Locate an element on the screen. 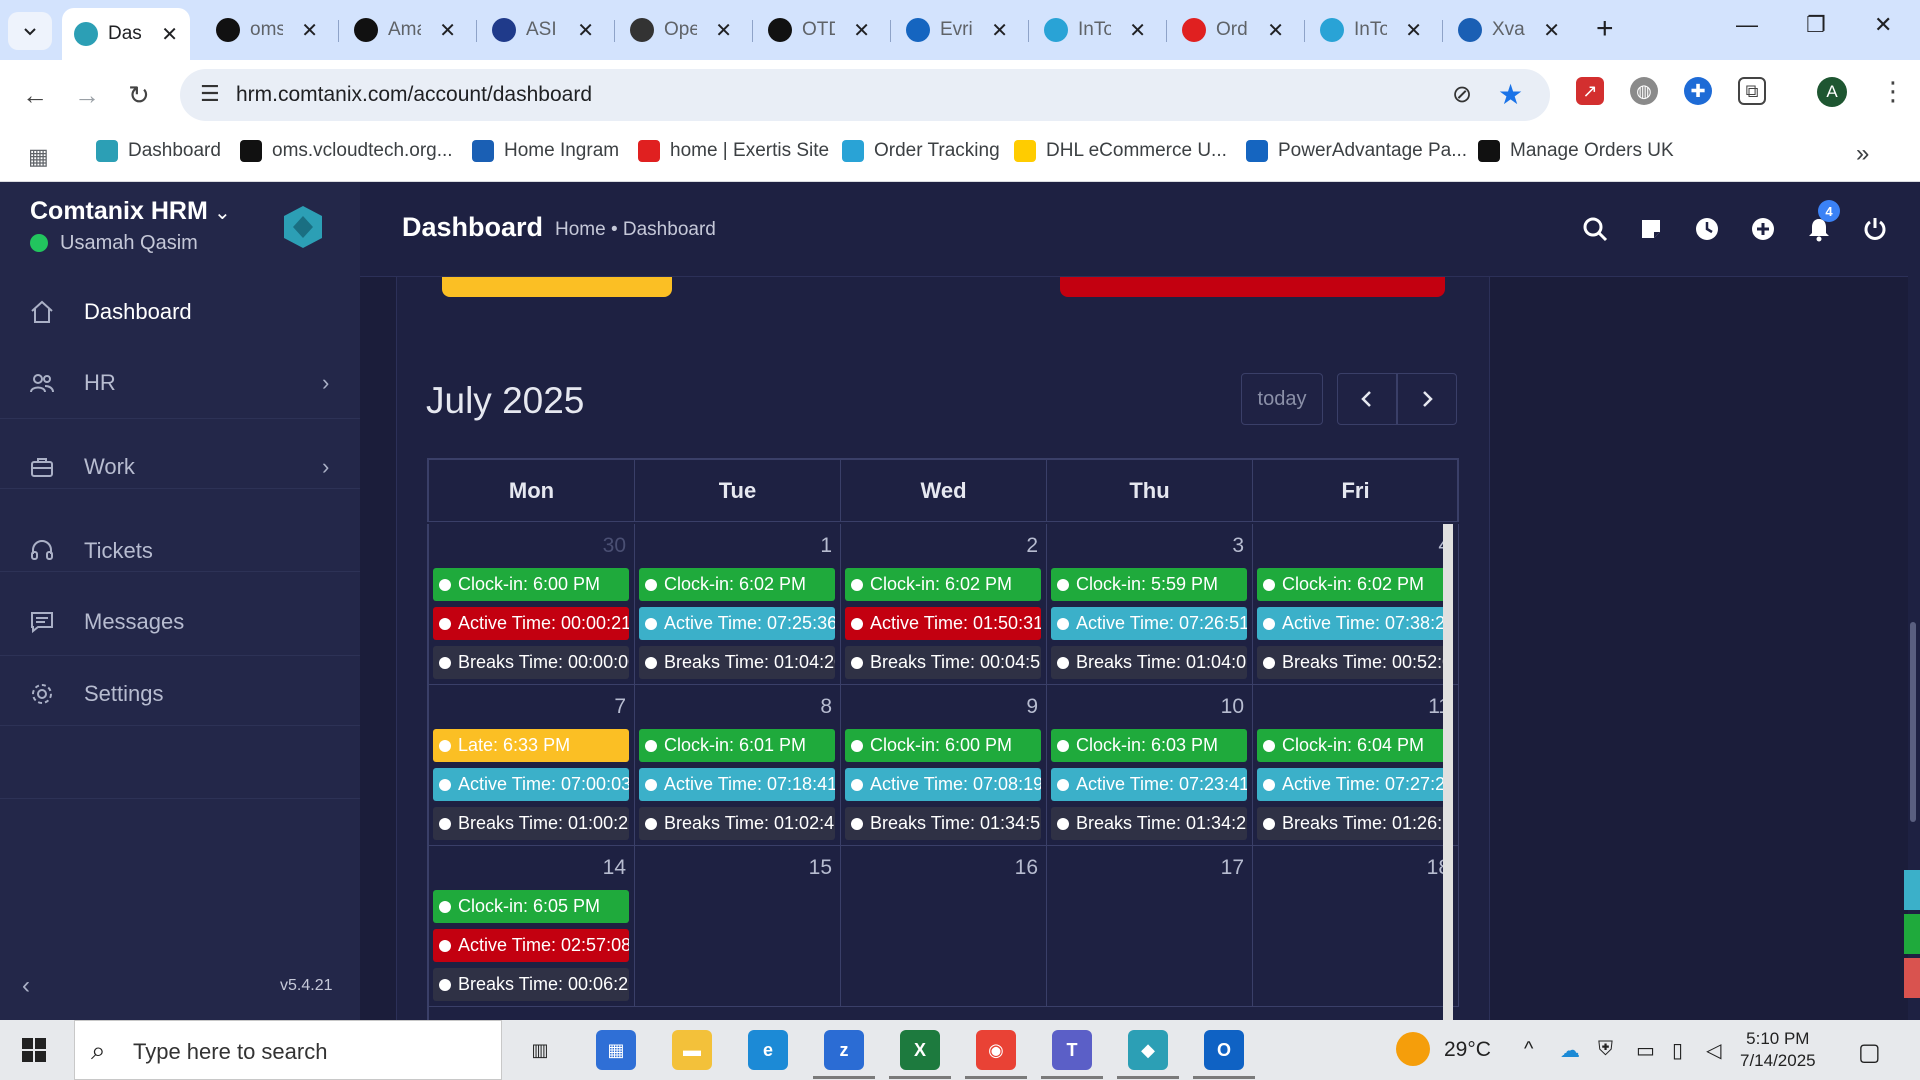 Image resolution: width=1920 pixels, height=1080 pixels. day-number: 7 is located at coordinates (620, 707).